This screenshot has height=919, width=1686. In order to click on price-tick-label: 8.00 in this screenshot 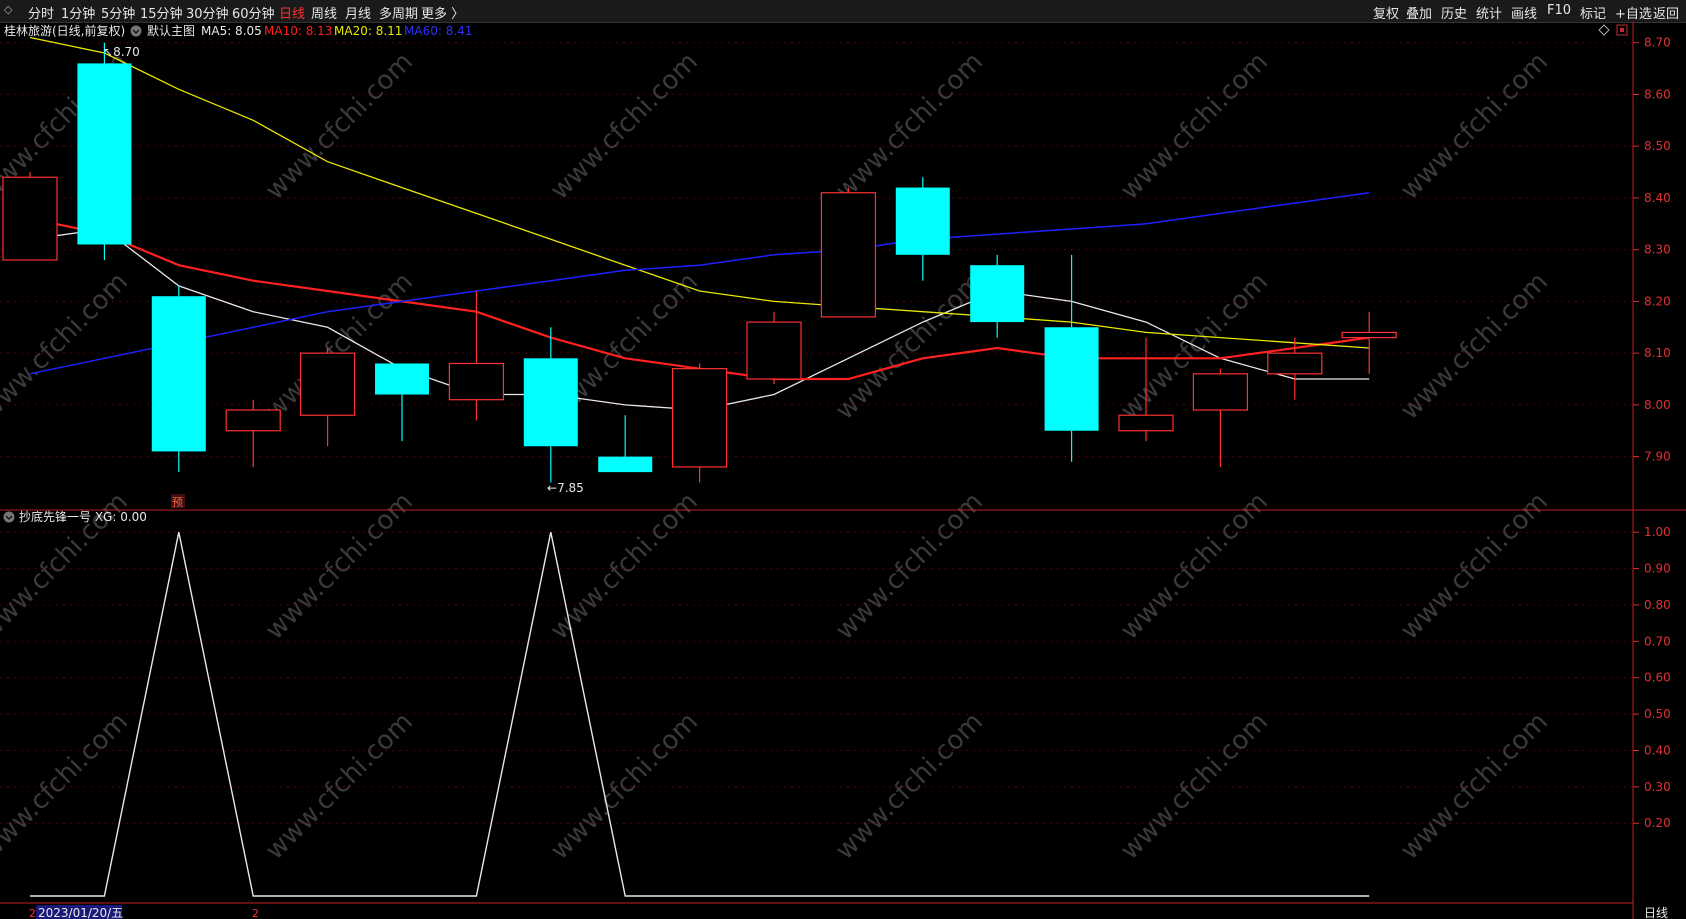, I will do `click(1657, 405)`.